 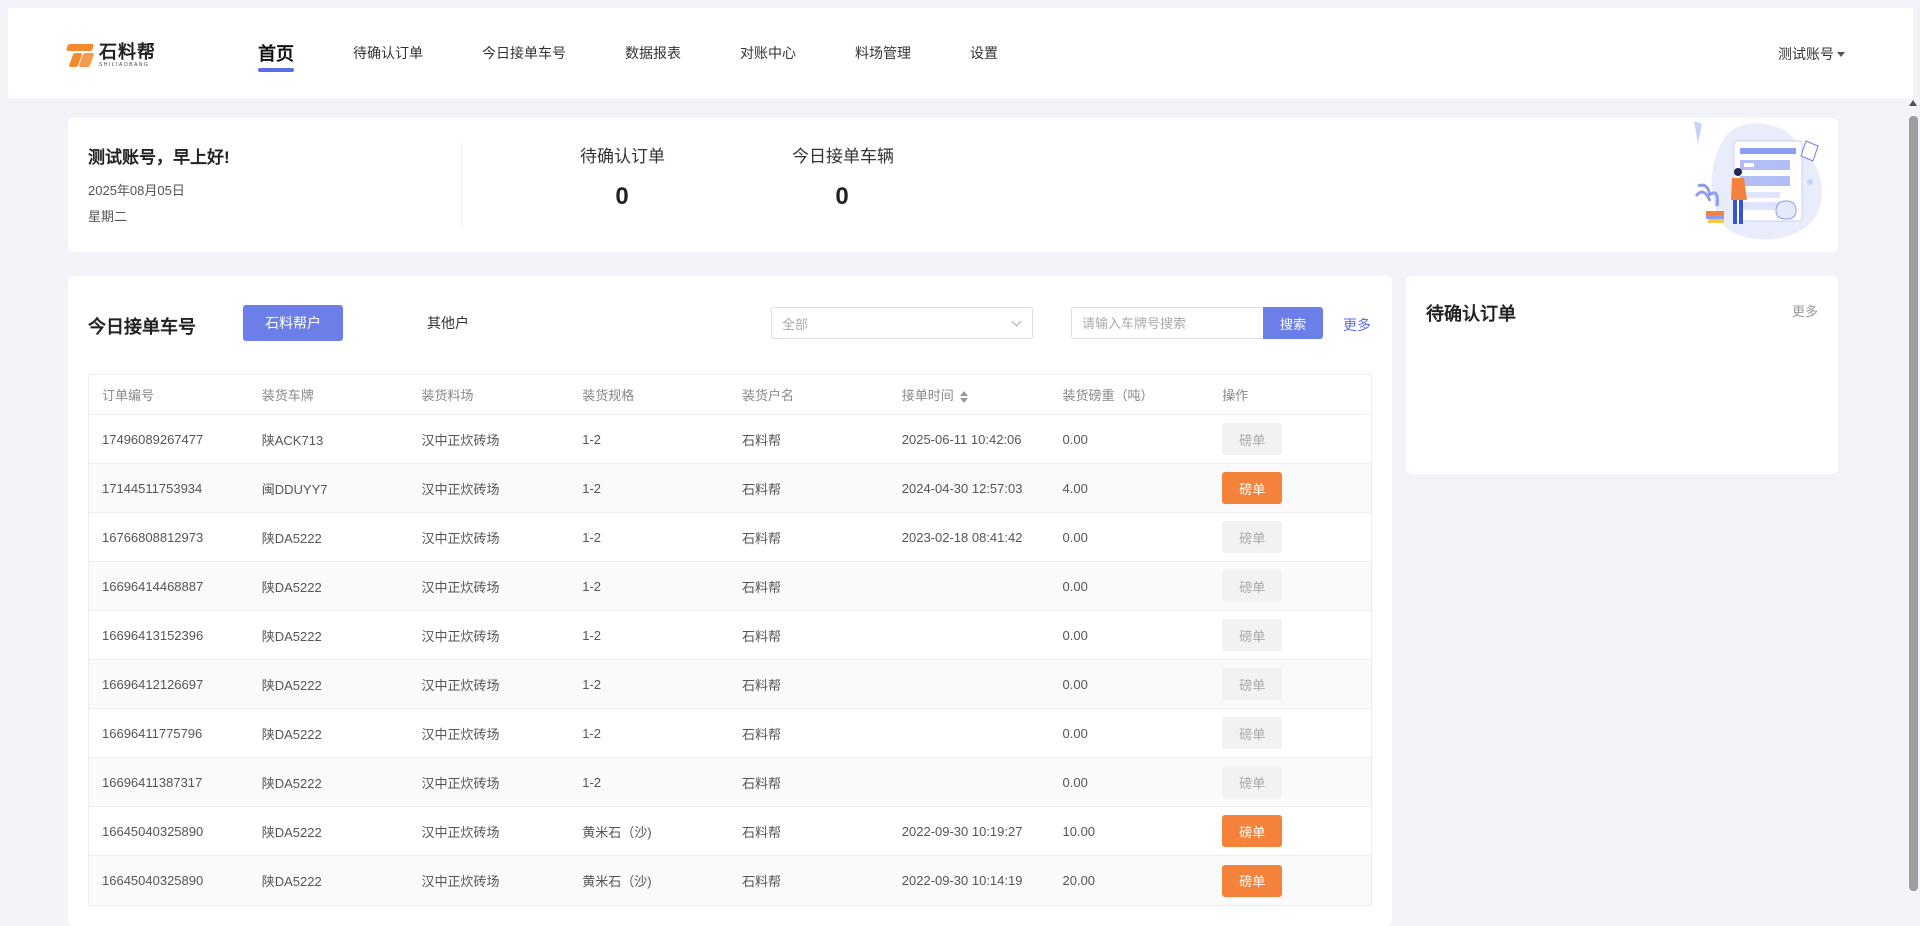 I want to click on cell-time: 2022-09-30 10:19:27, so click(x=962, y=831).